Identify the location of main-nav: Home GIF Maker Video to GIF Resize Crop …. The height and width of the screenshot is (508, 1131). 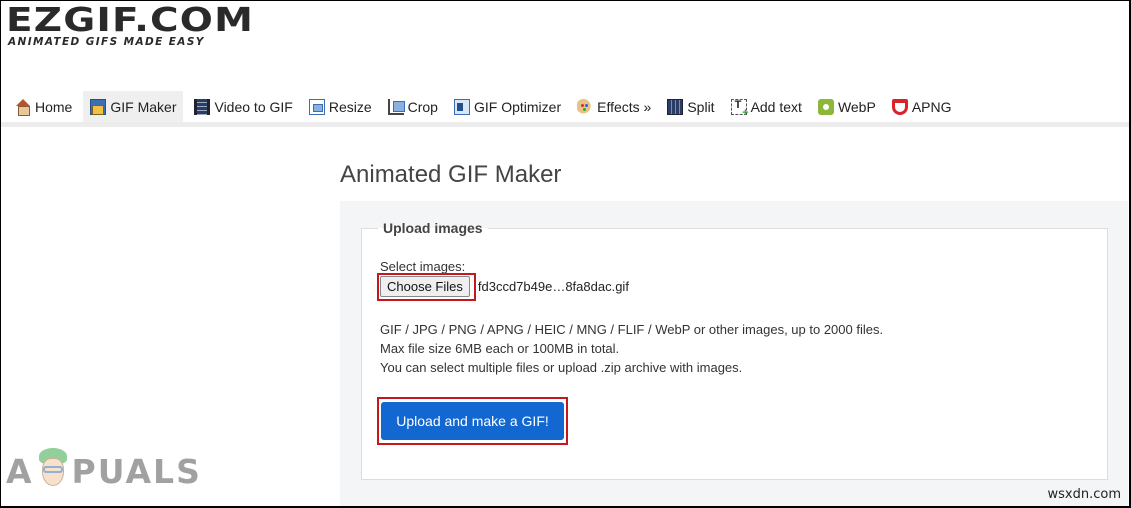
(486, 106).